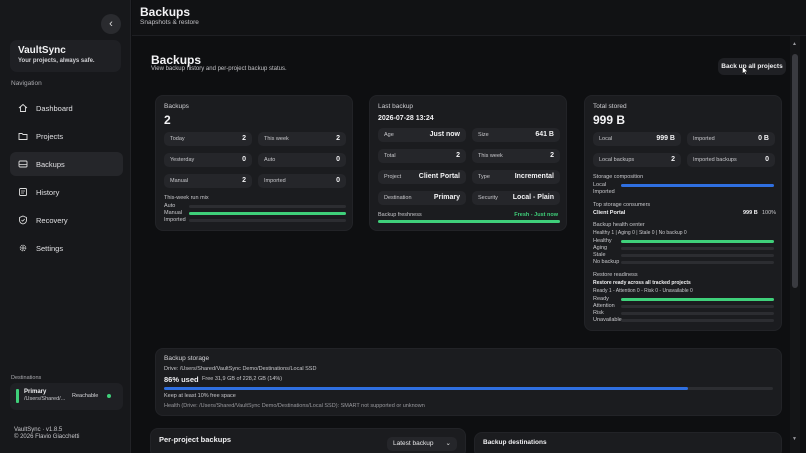 This screenshot has width=806, height=453. Describe the element at coordinates (167, 120) in the screenshot. I see `backups-count: 2` at that location.